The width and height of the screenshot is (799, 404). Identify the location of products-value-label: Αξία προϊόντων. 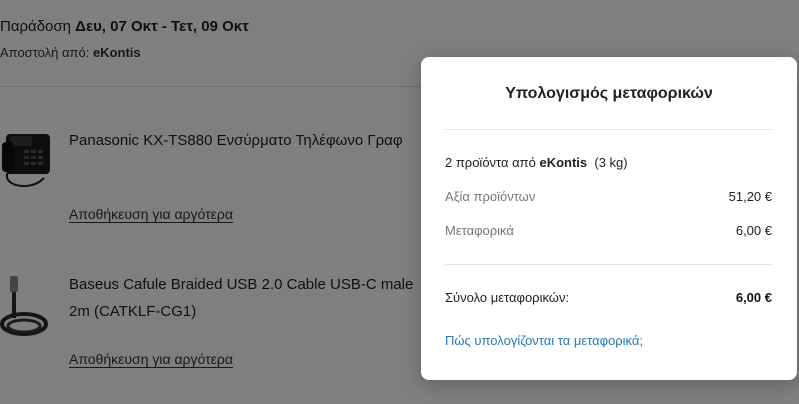
(490, 196).